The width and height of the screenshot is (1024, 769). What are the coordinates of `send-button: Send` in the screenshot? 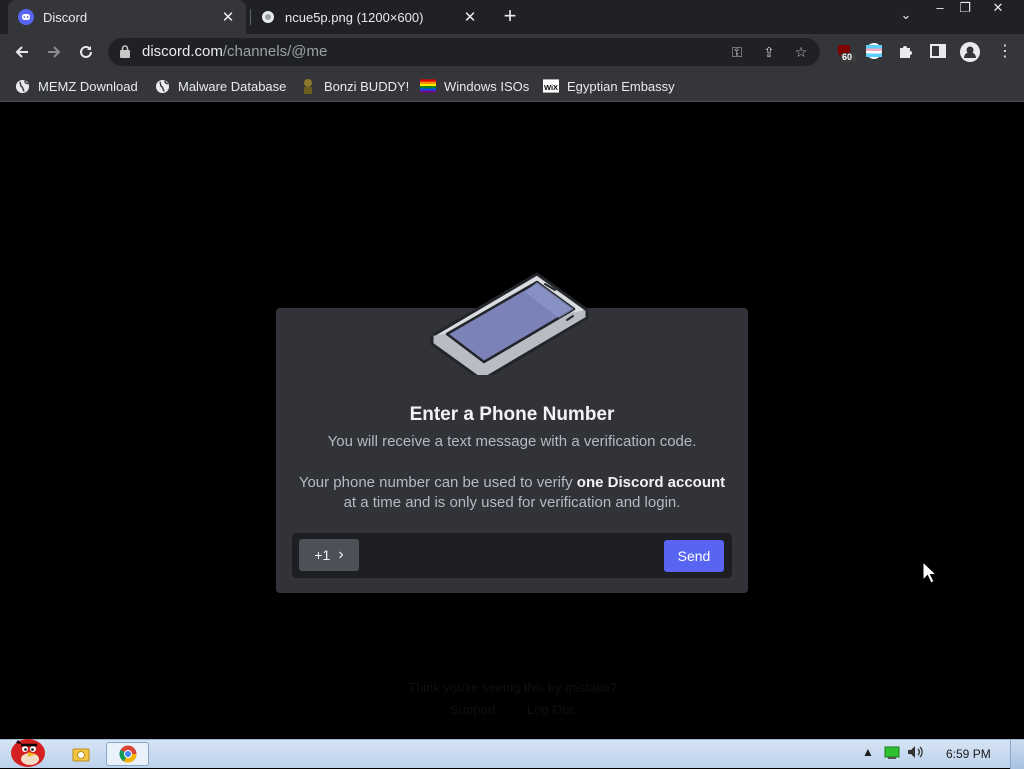 It's located at (694, 556).